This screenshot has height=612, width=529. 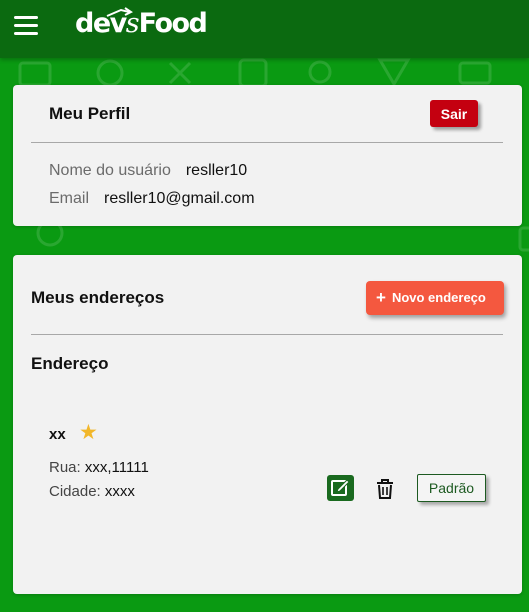 I want to click on username-value: resller10, so click(x=216, y=170).